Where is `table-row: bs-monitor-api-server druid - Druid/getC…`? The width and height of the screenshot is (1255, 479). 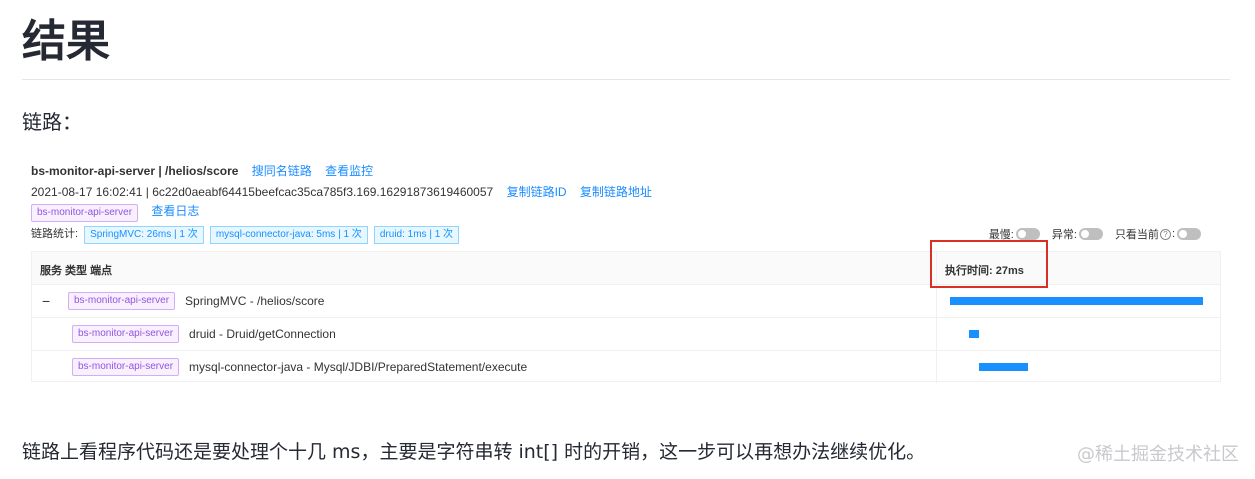 table-row: bs-monitor-api-server druid - Druid/getC… is located at coordinates (626, 334).